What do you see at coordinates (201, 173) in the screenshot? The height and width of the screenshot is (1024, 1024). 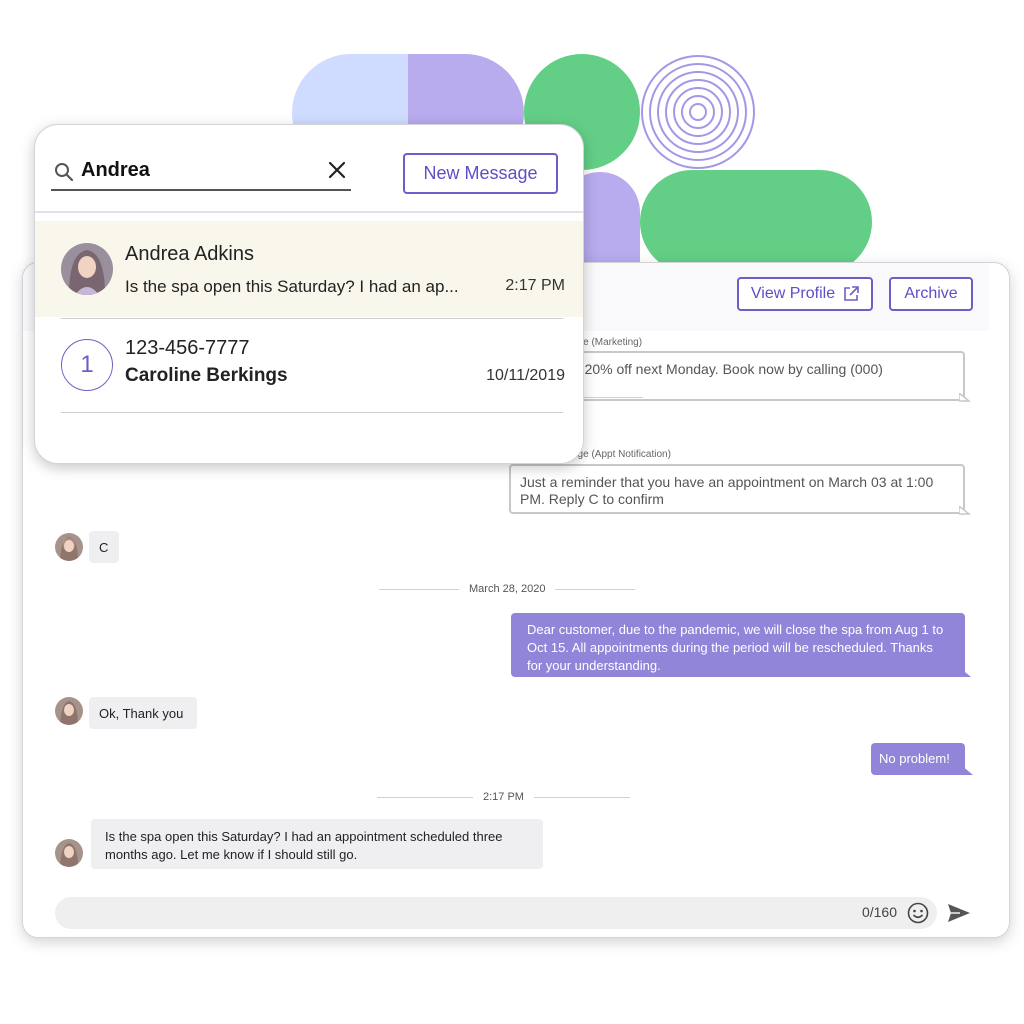 I see `search-field: Andrea` at bounding box center [201, 173].